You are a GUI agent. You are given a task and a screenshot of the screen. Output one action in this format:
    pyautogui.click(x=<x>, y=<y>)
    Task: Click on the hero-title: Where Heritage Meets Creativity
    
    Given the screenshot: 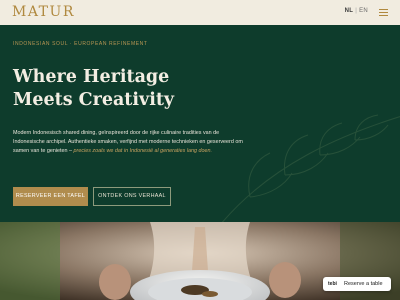 What is the action you would take?
    pyautogui.click(x=93, y=89)
    